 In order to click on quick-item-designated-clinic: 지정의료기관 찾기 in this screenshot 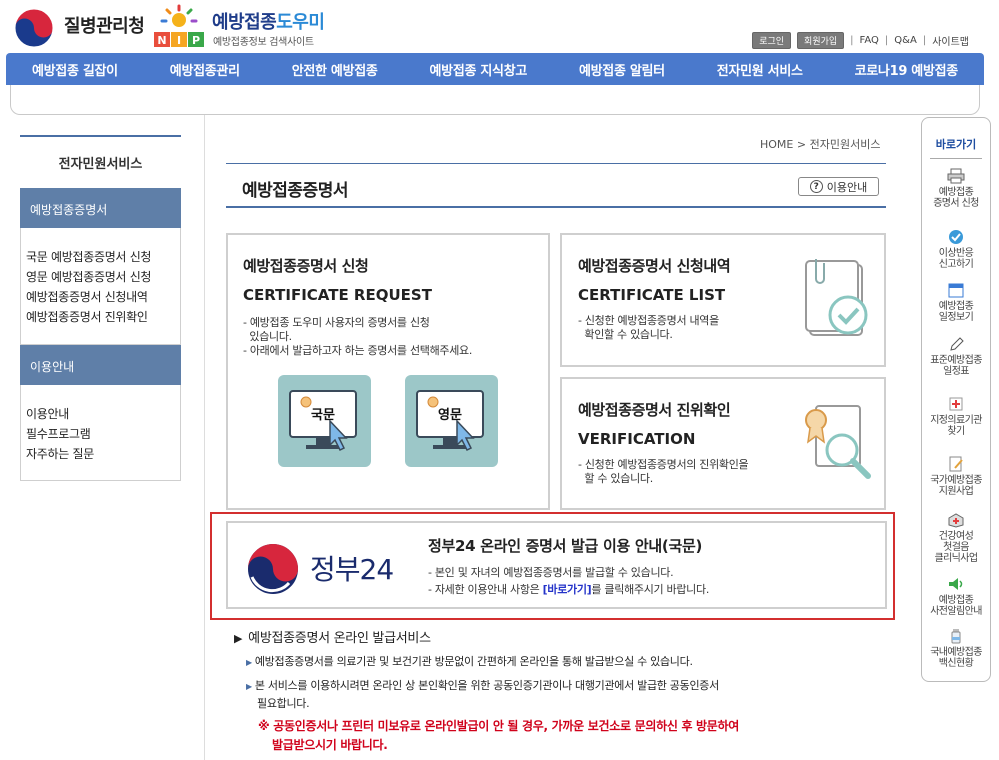, I will do `click(956, 416)`.